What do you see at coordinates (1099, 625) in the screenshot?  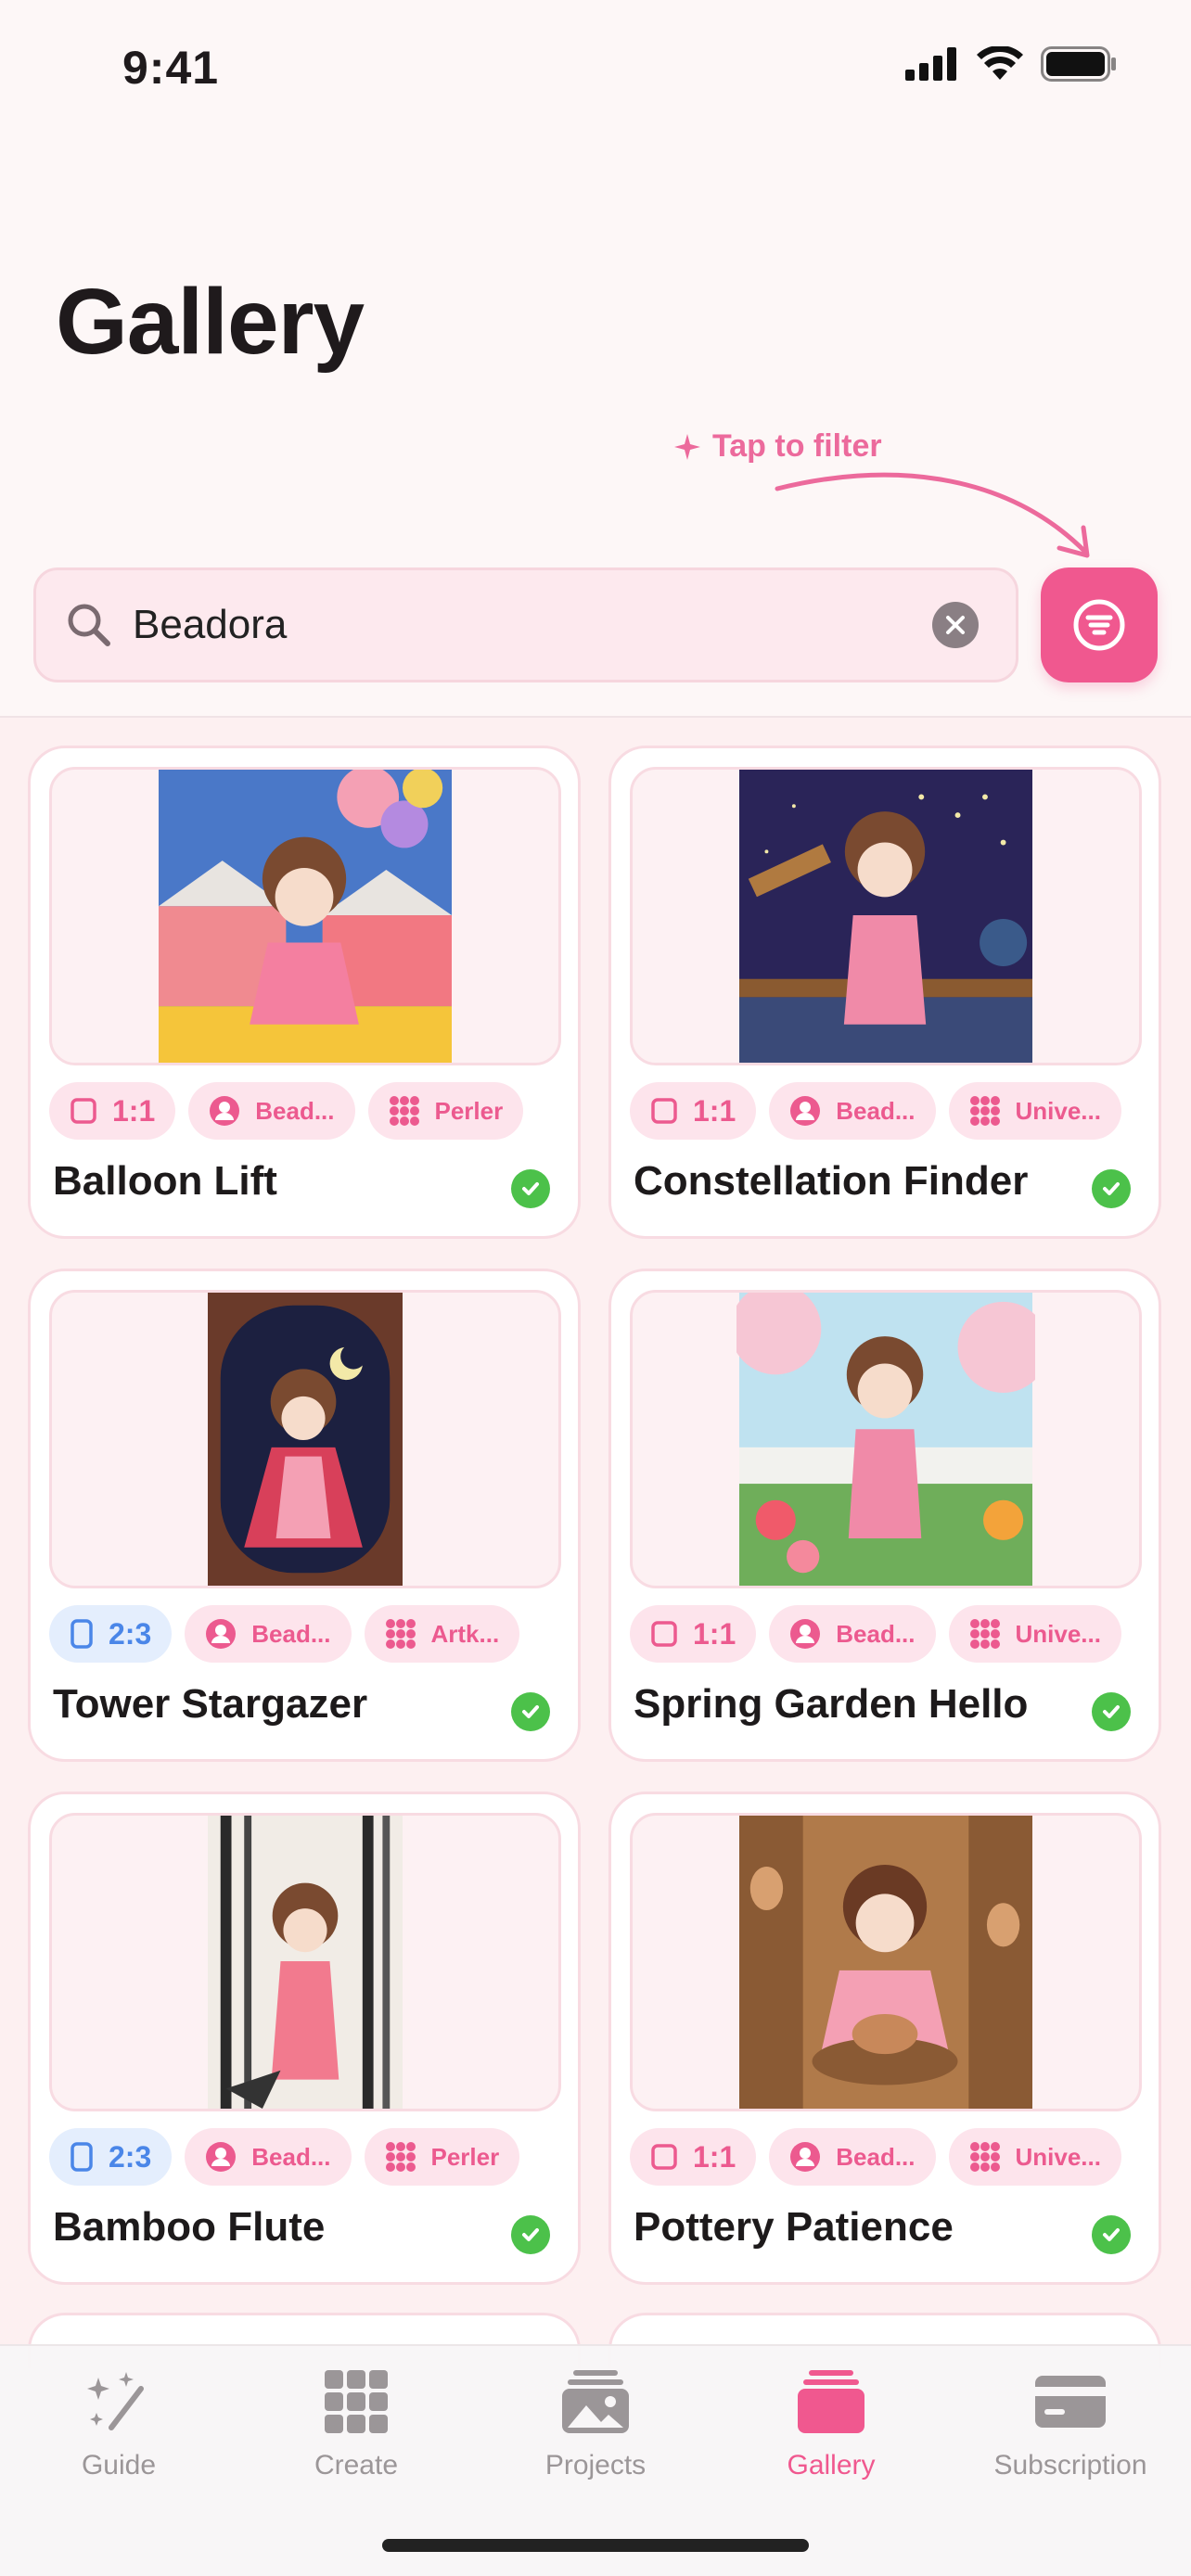 I see `filter-button` at bounding box center [1099, 625].